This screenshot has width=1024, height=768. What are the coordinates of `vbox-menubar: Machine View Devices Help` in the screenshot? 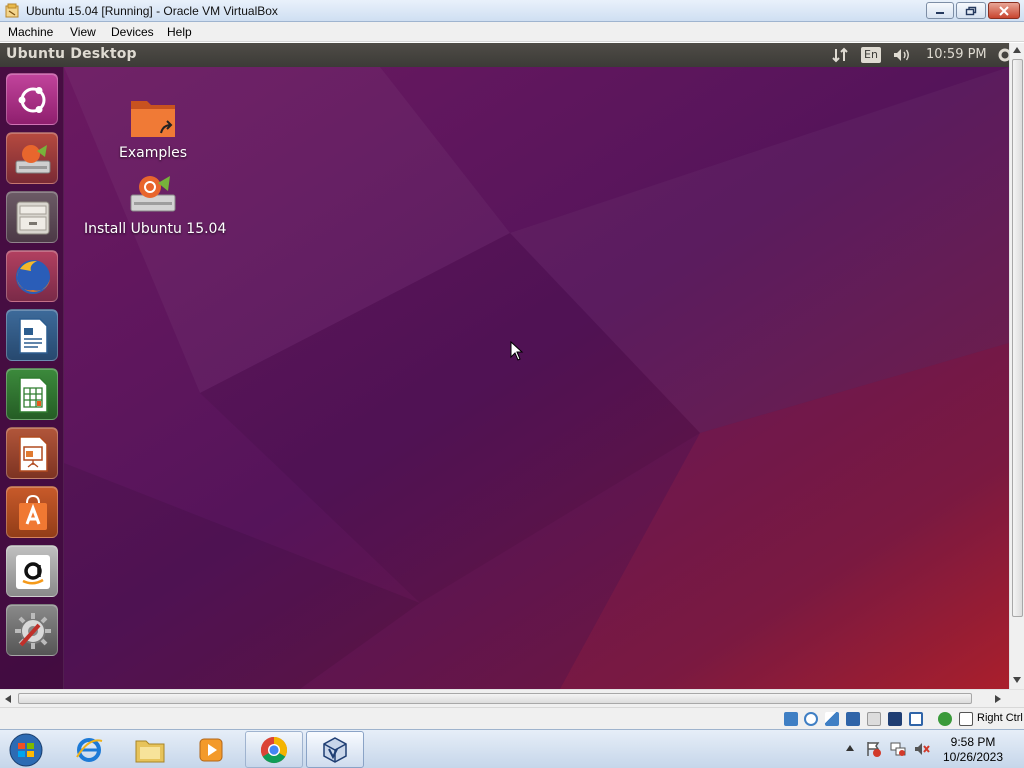 It's located at (512, 32).